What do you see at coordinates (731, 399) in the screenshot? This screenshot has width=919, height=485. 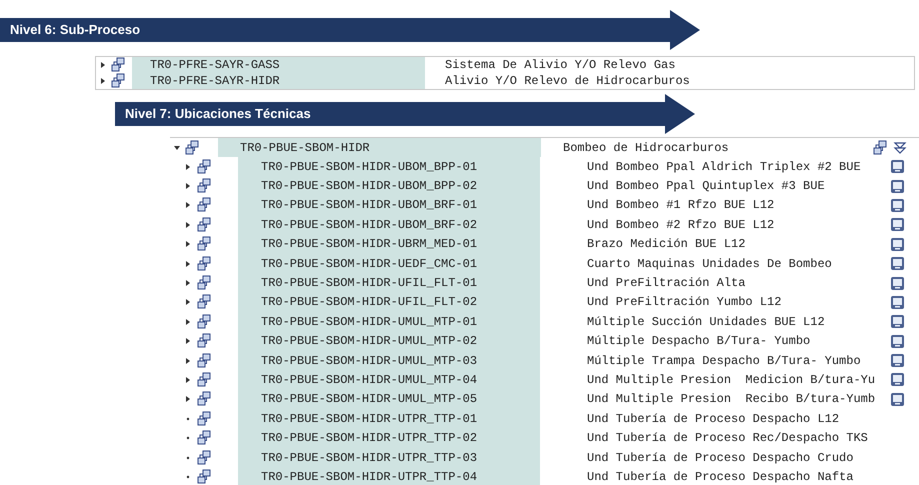 I see `node-description: Und Multiple Presion Recibo B/tura-Yumb` at bounding box center [731, 399].